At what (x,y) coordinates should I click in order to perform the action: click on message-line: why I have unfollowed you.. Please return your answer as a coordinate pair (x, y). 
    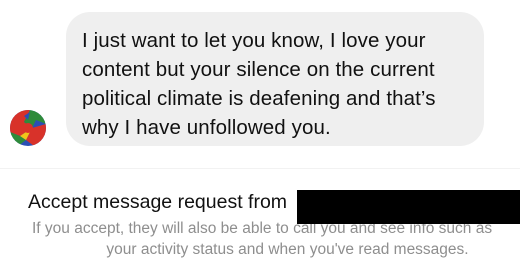
    Looking at the image, I should click on (206, 127).